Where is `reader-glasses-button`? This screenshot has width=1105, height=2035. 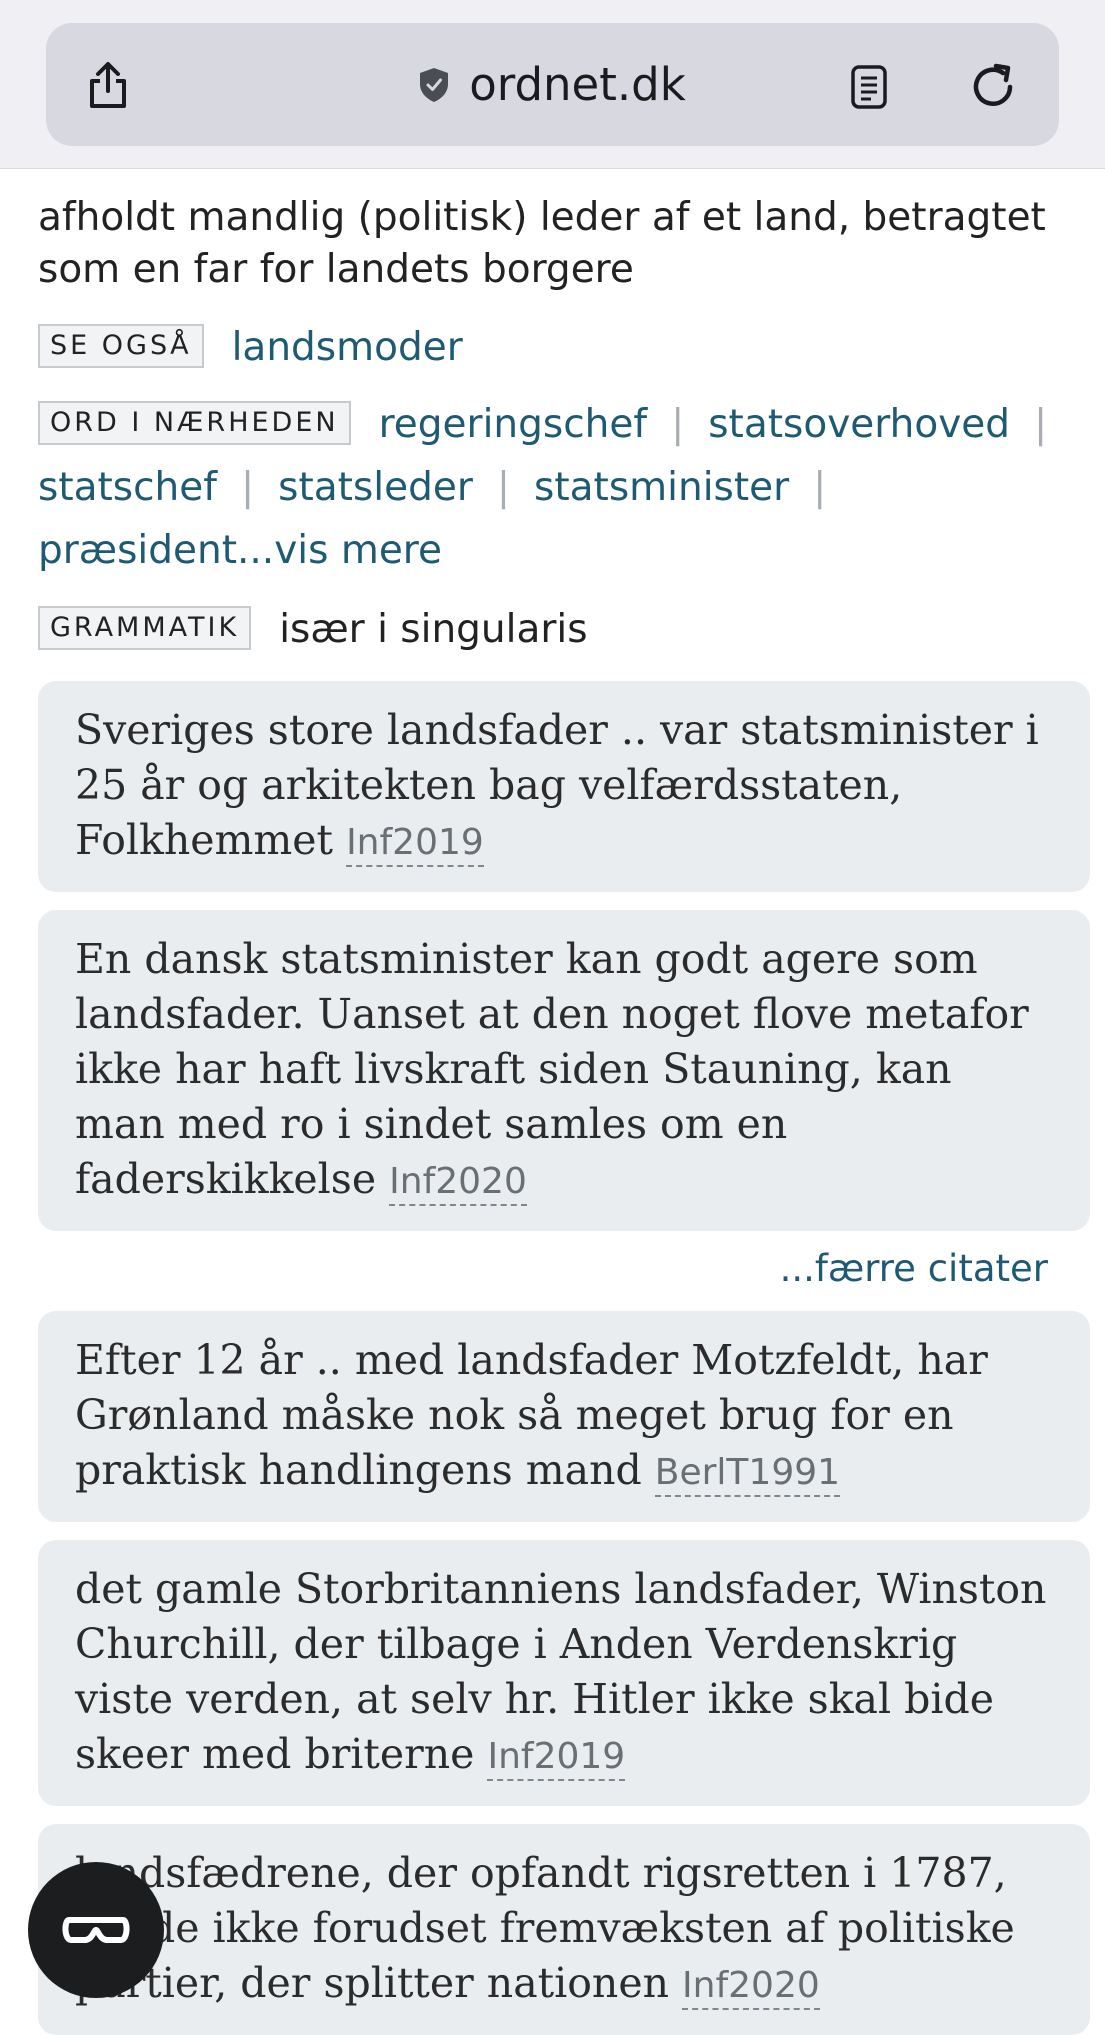
reader-glasses-button is located at coordinates (96, 1930).